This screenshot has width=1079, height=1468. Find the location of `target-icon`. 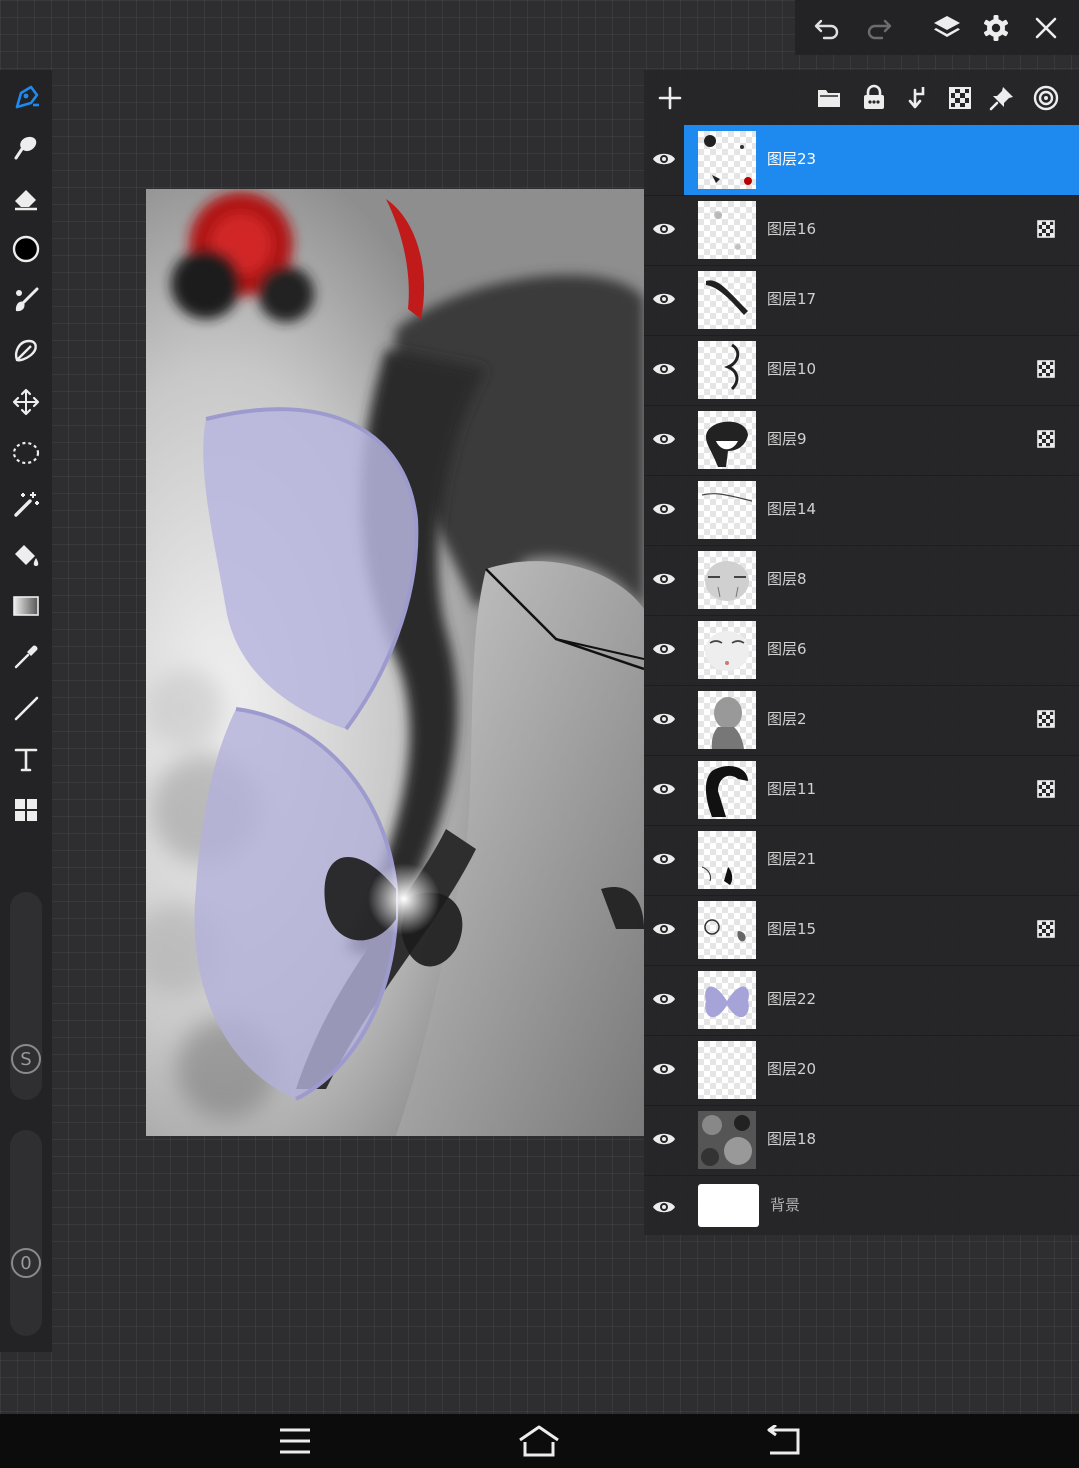

target-icon is located at coordinates (1046, 98).